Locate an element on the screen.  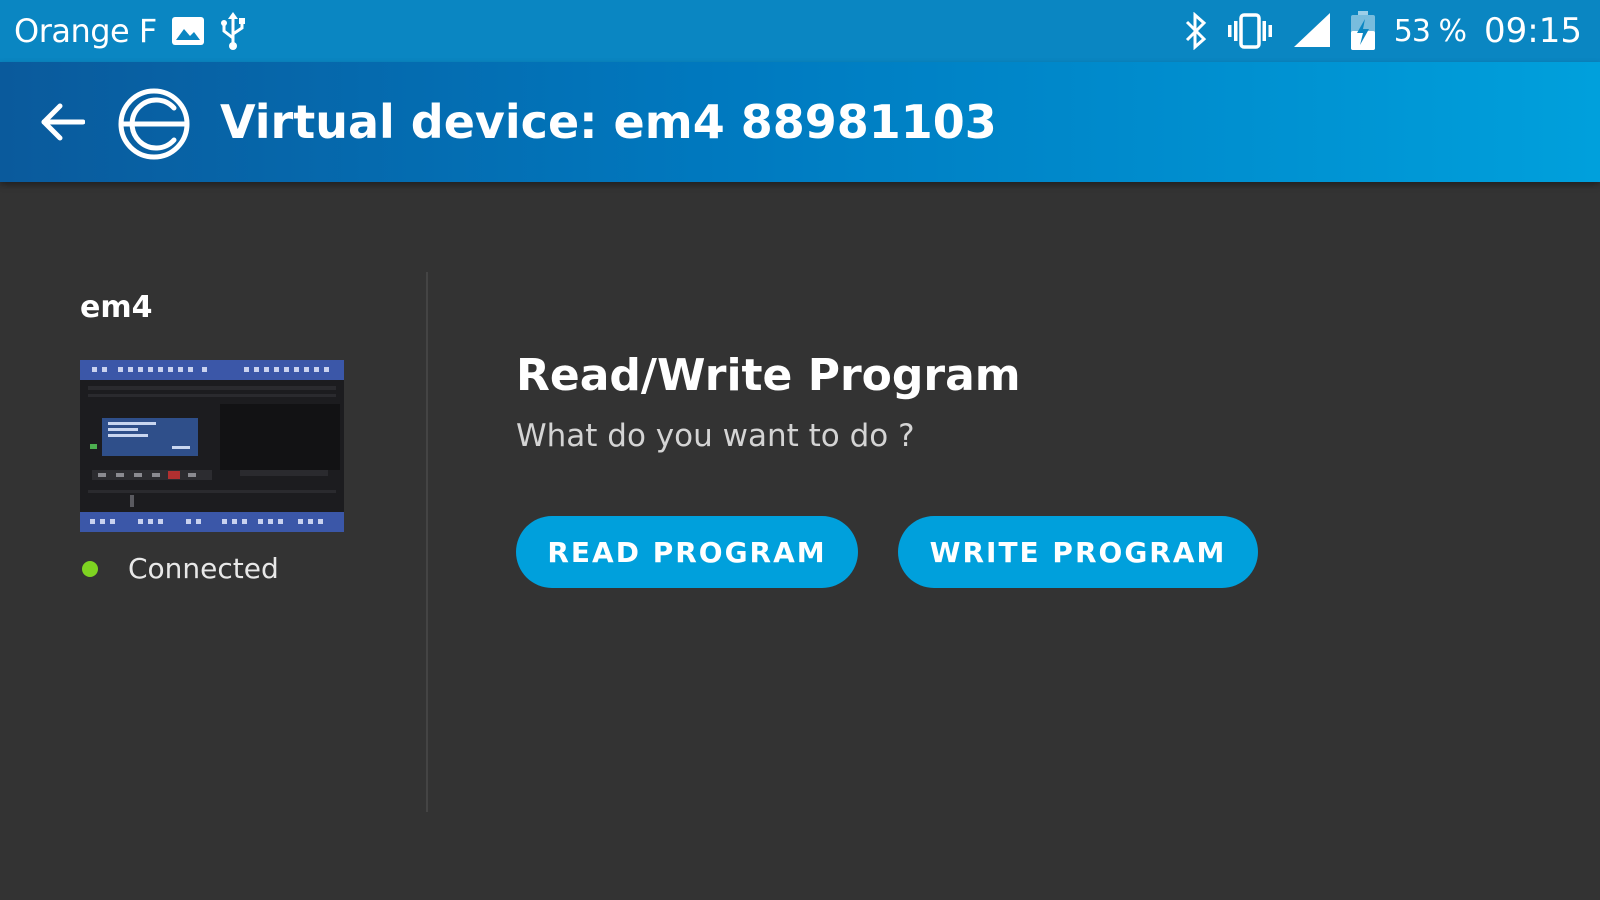
read-program-button: READ PROGRAM is located at coordinates (687, 552).